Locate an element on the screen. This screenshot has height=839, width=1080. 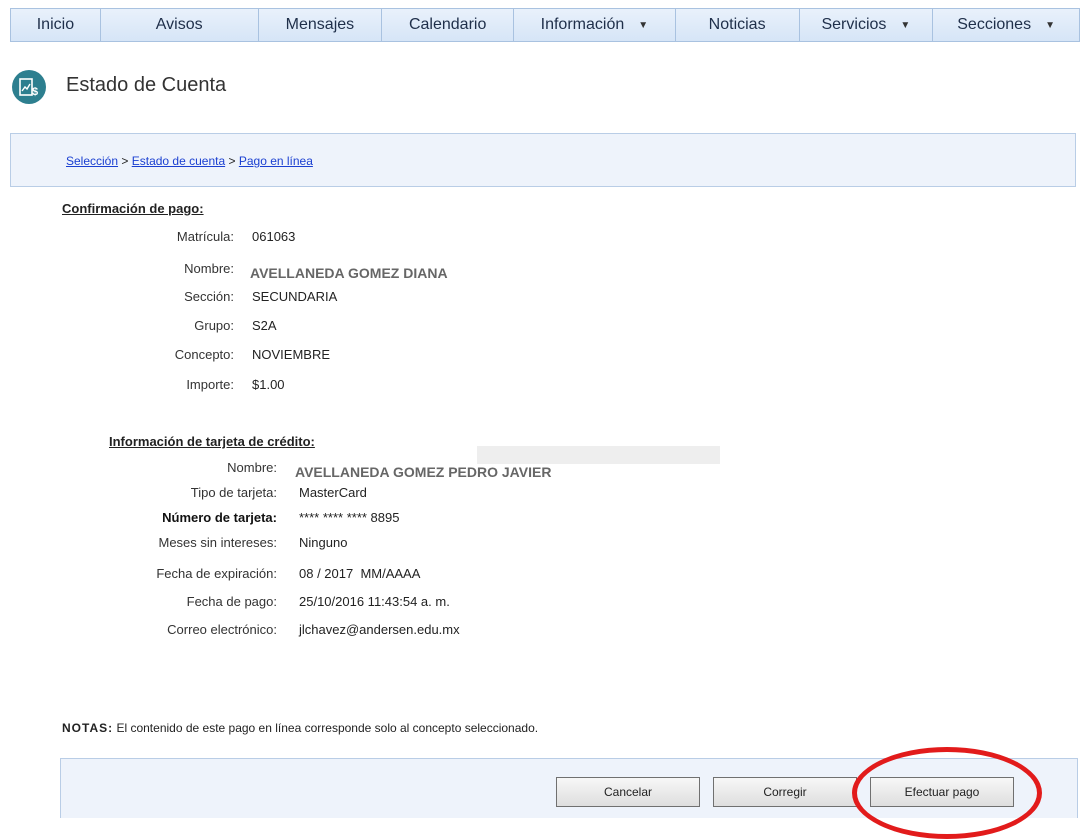
importe-value: $1.00 is located at coordinates (268, 384).